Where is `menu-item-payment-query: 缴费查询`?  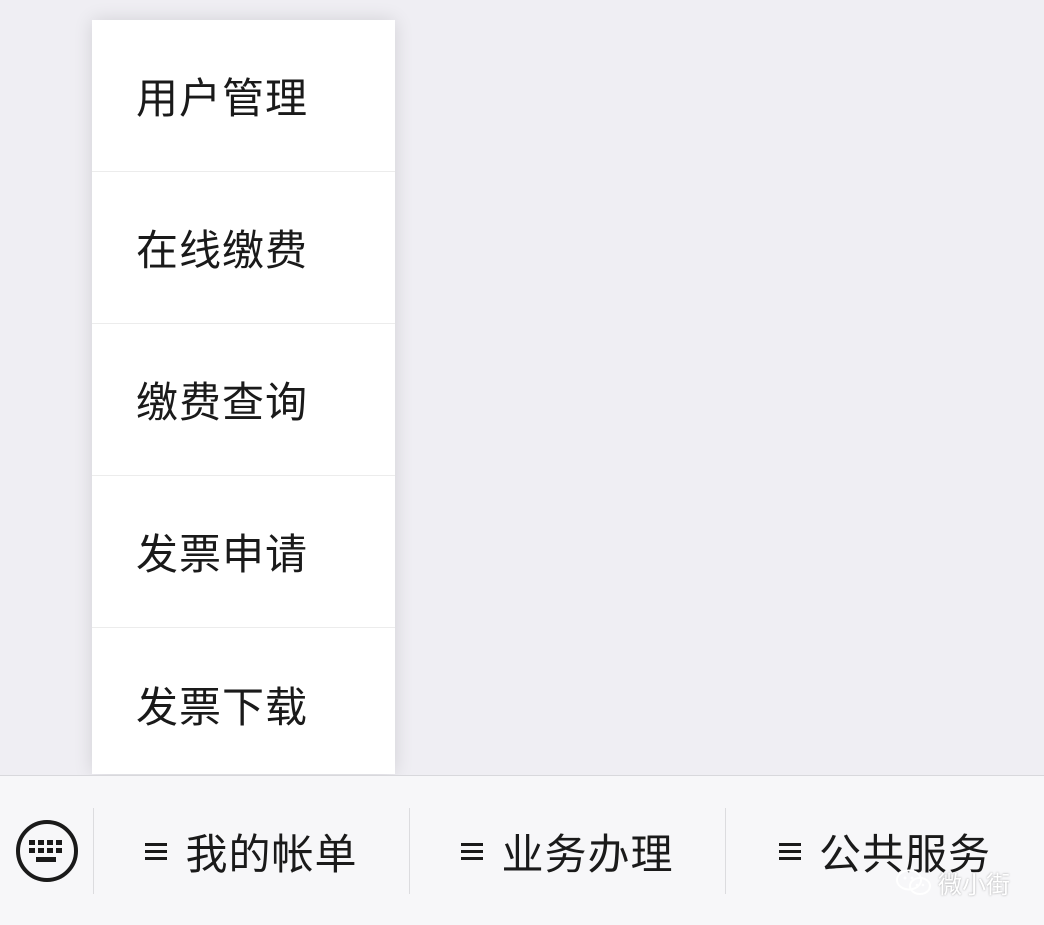 menu-item-payment-query: 缴费查询 is located at coordinates (243, 400).